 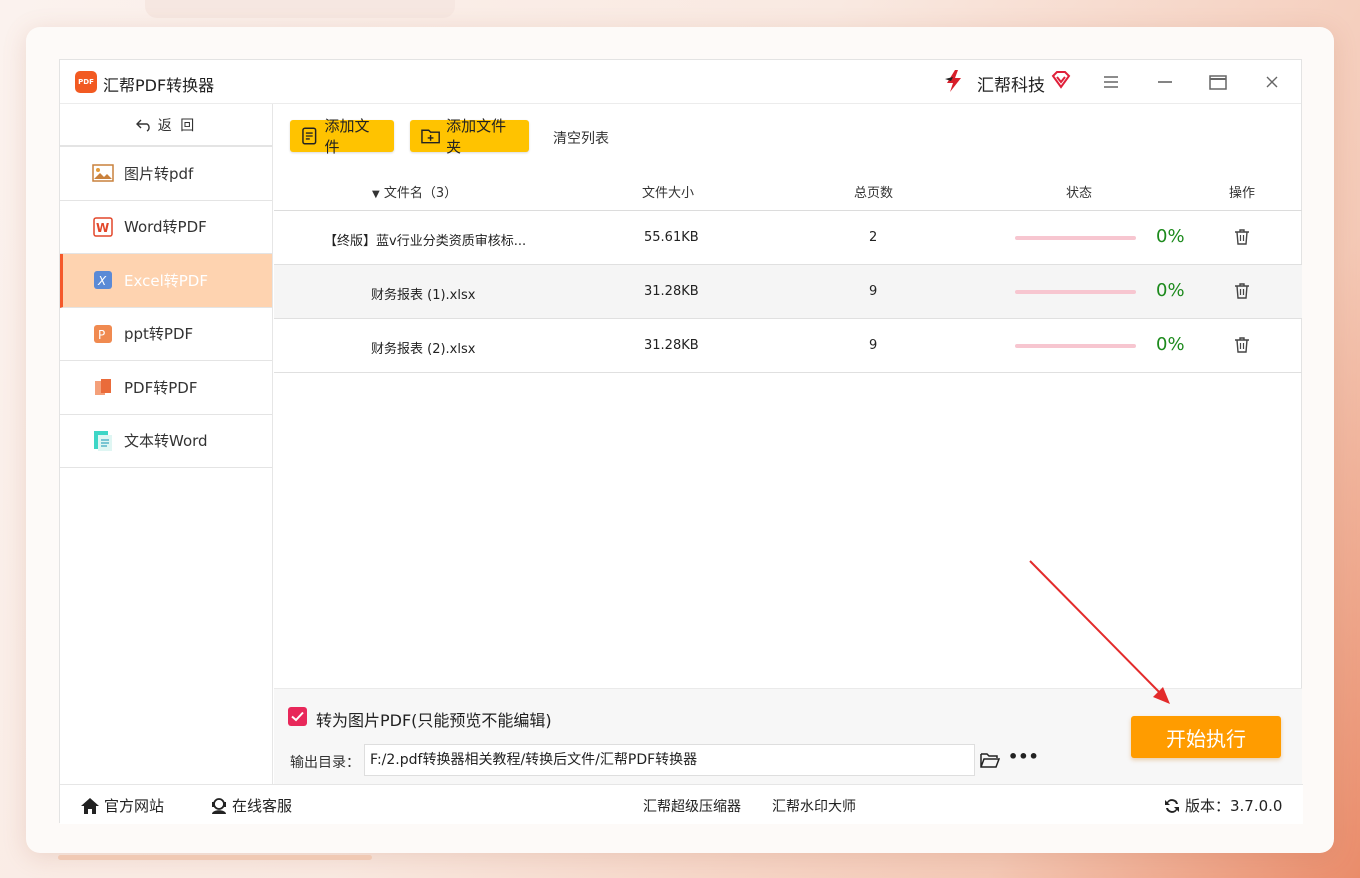 I want to click on add-file-button: 添加文件, so click(x=342, y=136).